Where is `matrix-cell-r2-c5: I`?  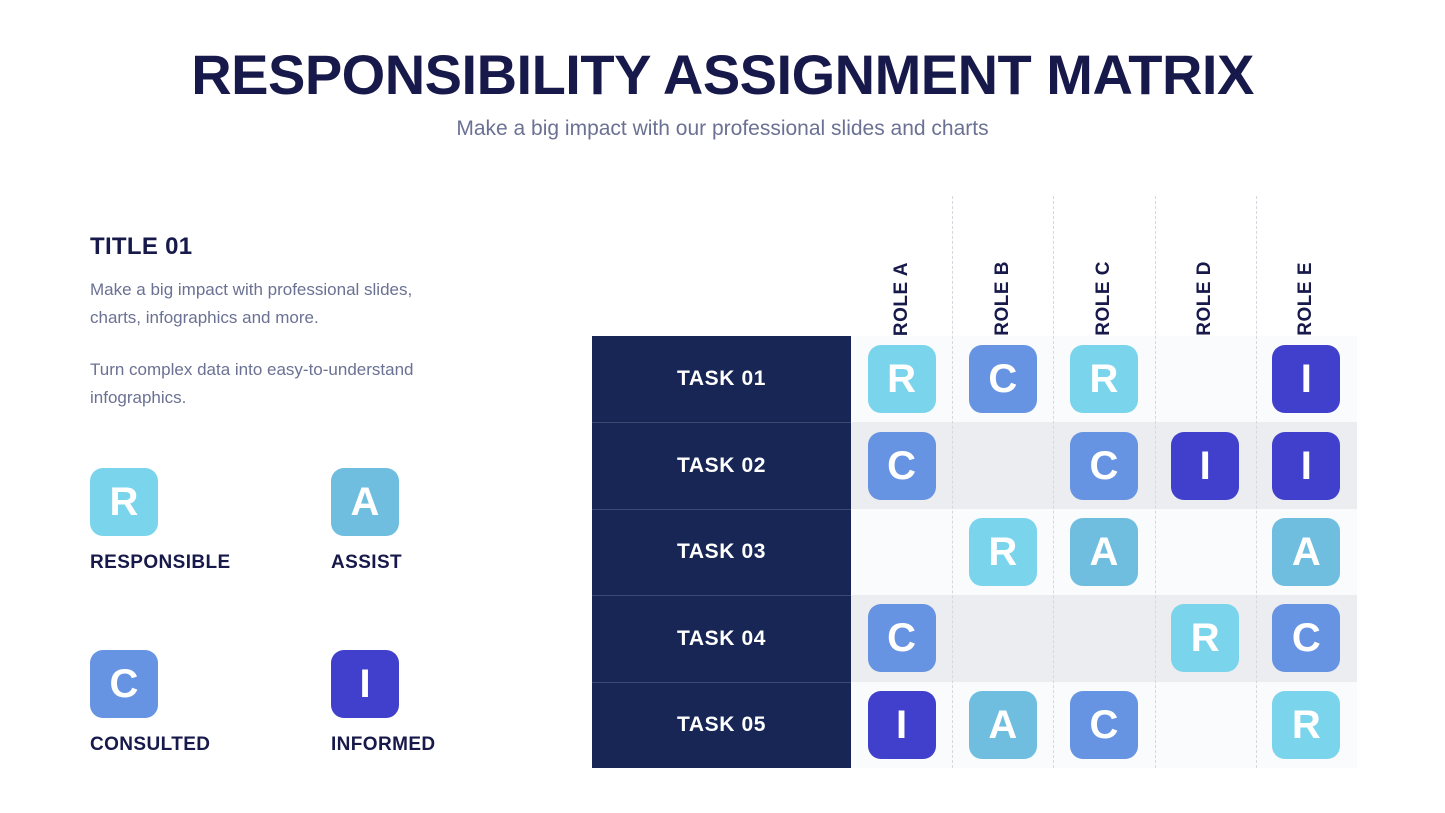 matrix-cell-r2-c5: I is located at coordinates (1306, 465).